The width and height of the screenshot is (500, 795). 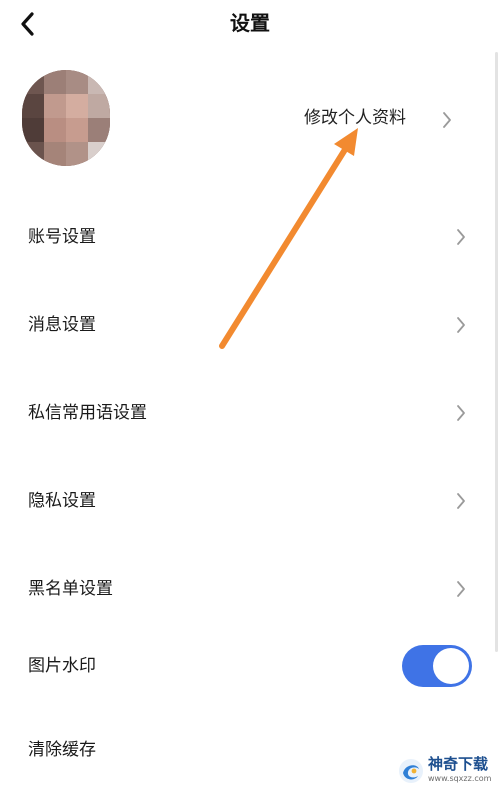 What do you see at coordinates (250, 501) in the screenshot?
I see `menu-item-privacy-settings: 隐私设置` at bounding box center [250, 501].